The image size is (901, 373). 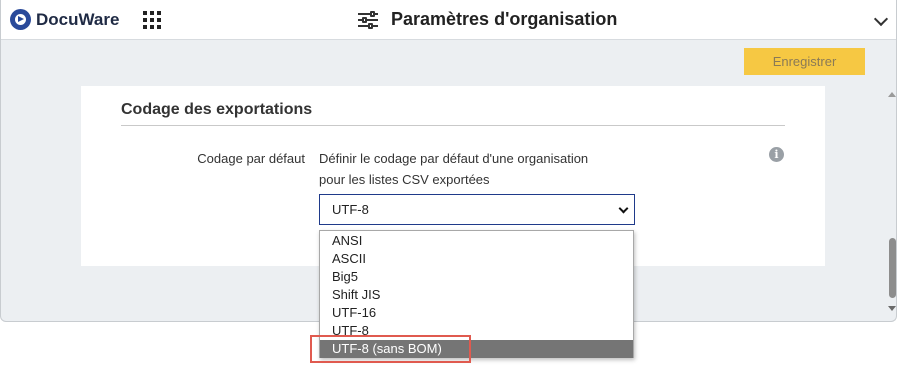 I want to click on option-utf-8-sans-bom: UTF-8 (sans BOM), so click(x=476, y=349).